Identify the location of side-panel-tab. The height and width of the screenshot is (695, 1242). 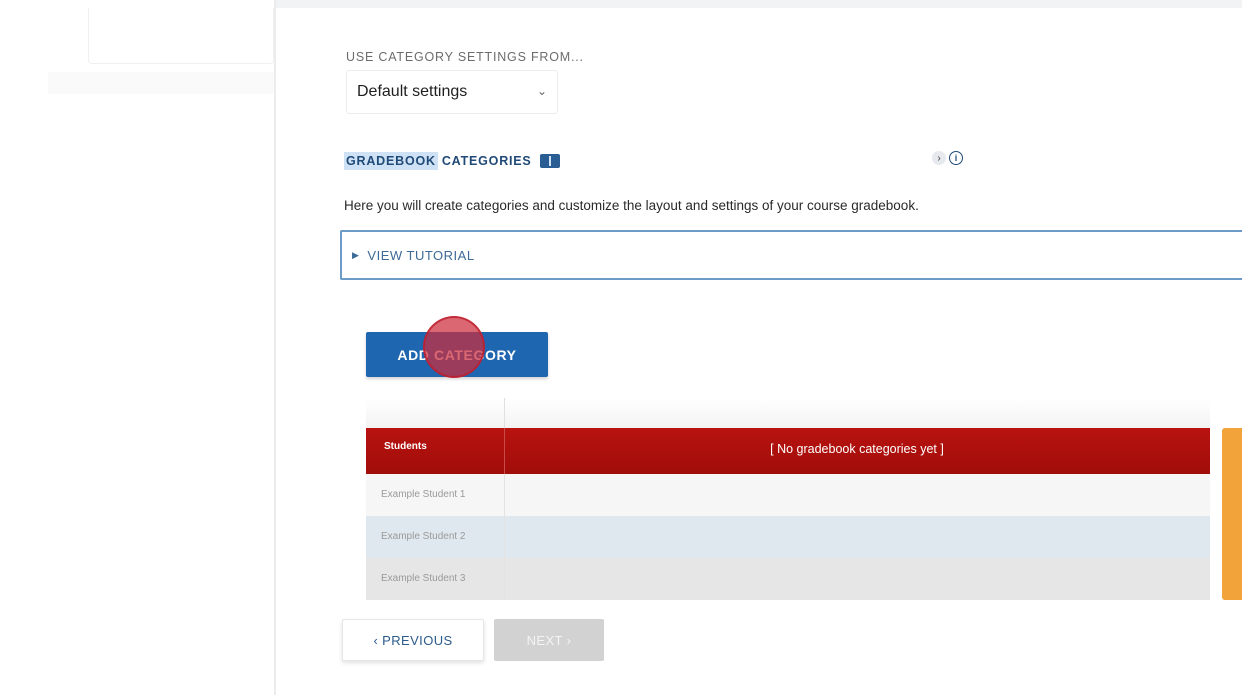
(1232, 514).